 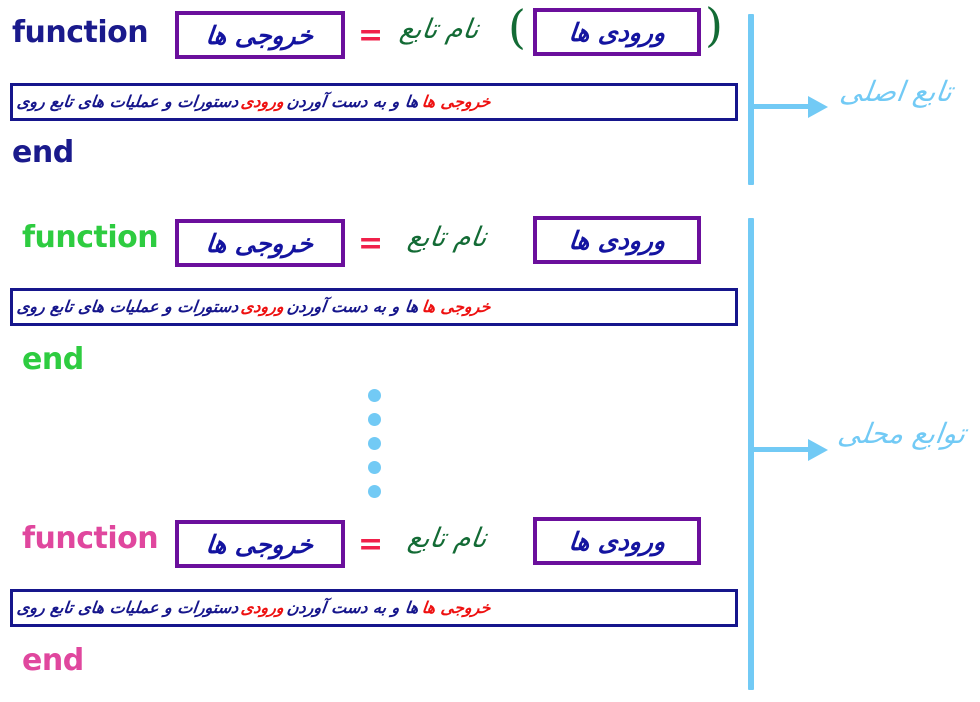 I want to click on inputs-label-local-first: ورودی ها, so click(x=617, y=240).